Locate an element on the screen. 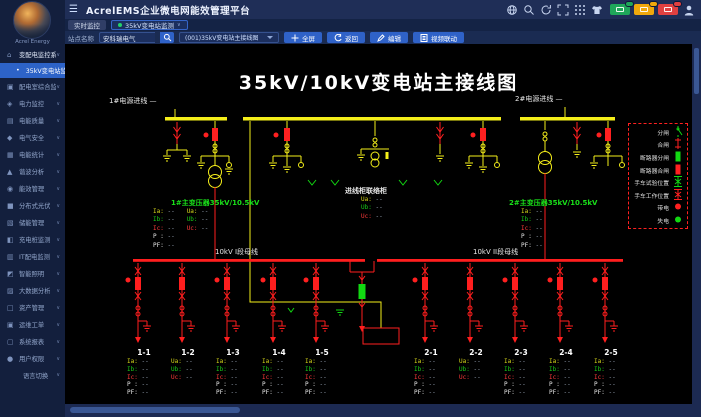 The width and height of the screenshot is (701, 417). site-name-input is located at coordinates (127, 37).